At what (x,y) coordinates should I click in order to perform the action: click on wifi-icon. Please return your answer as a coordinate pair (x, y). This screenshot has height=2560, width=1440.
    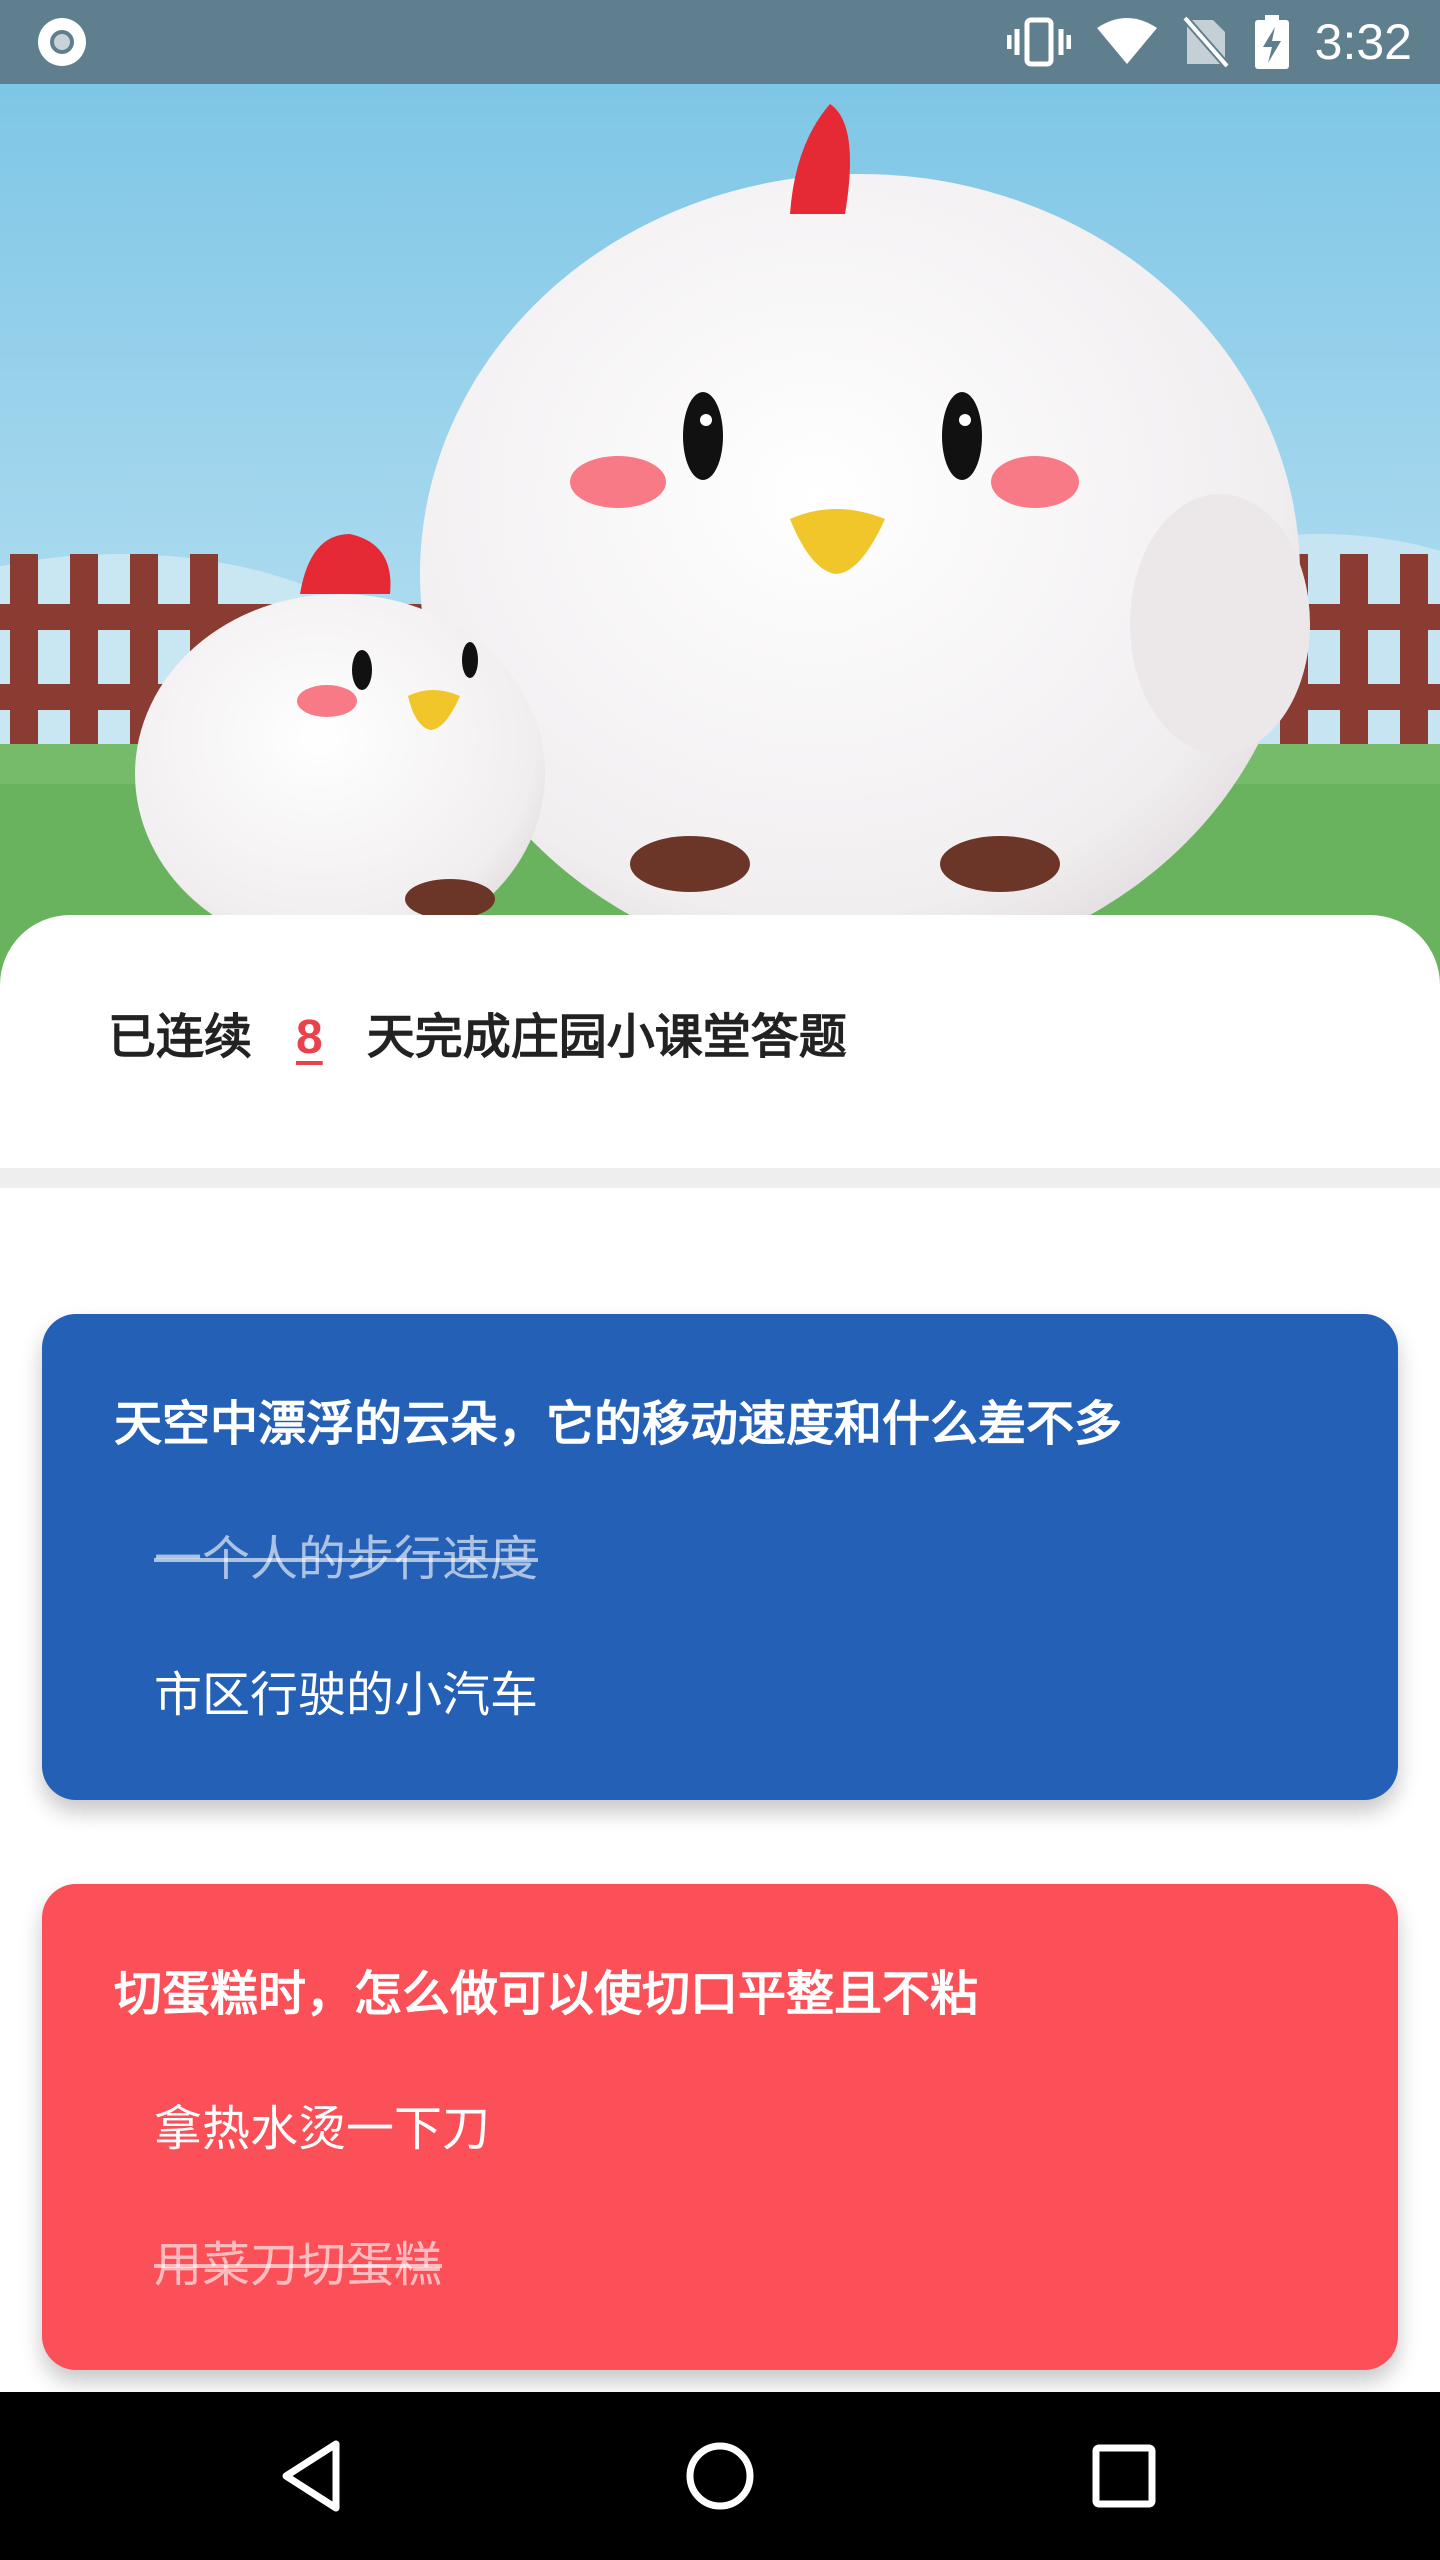
    Looking at the image, I should click on (1126, 41).